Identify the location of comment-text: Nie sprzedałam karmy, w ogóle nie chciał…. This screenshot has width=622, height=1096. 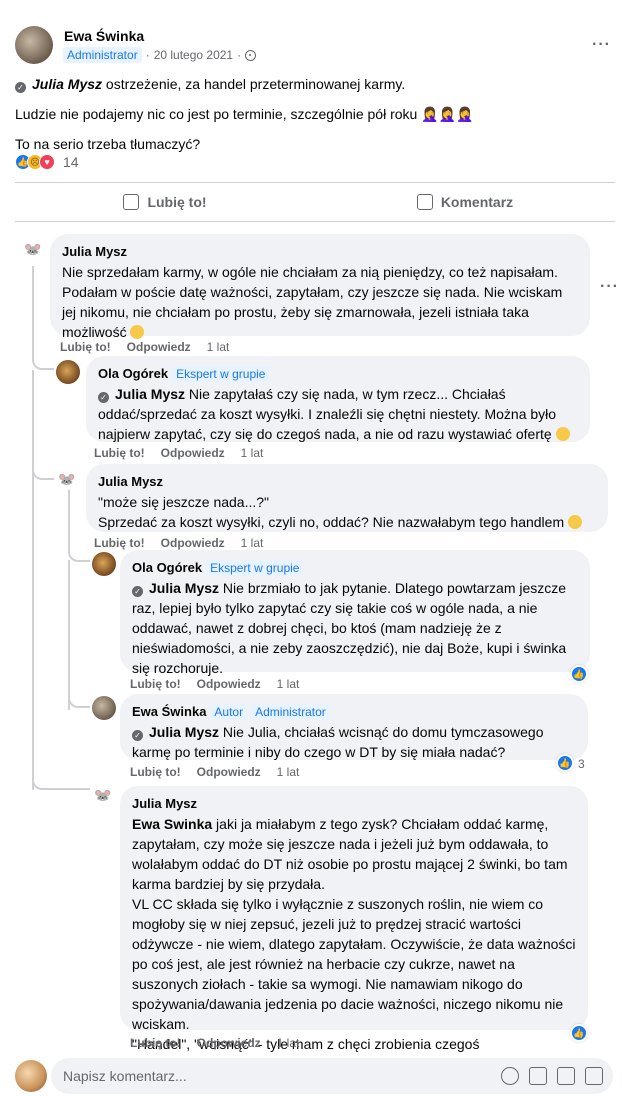
(312, 302).